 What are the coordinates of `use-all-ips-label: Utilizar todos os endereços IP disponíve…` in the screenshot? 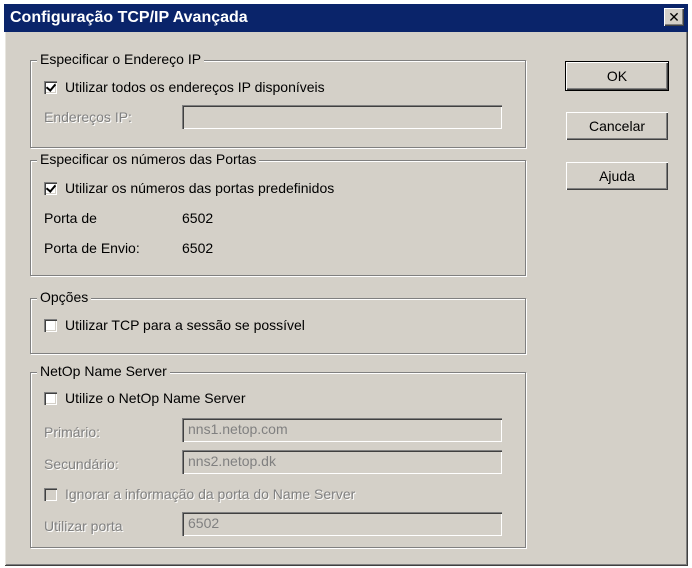 It's located at (195, 87).